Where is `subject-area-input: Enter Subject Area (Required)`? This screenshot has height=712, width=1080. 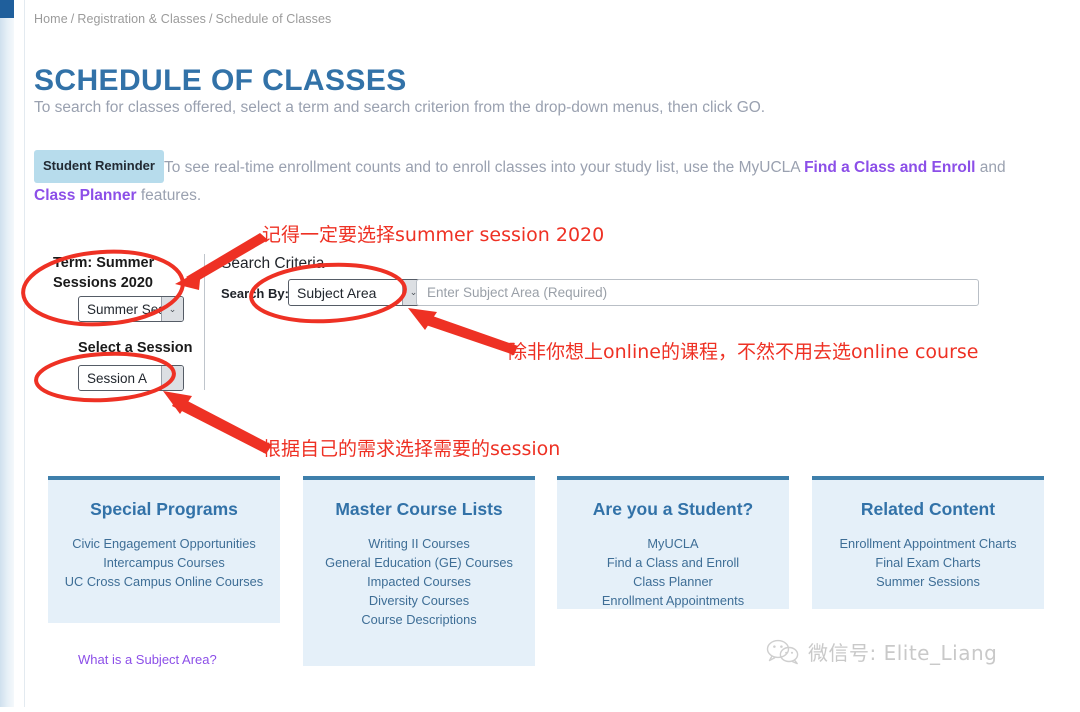 subject-area-input: Enter Subject Area (Required) is located at coordinates (697, 292).